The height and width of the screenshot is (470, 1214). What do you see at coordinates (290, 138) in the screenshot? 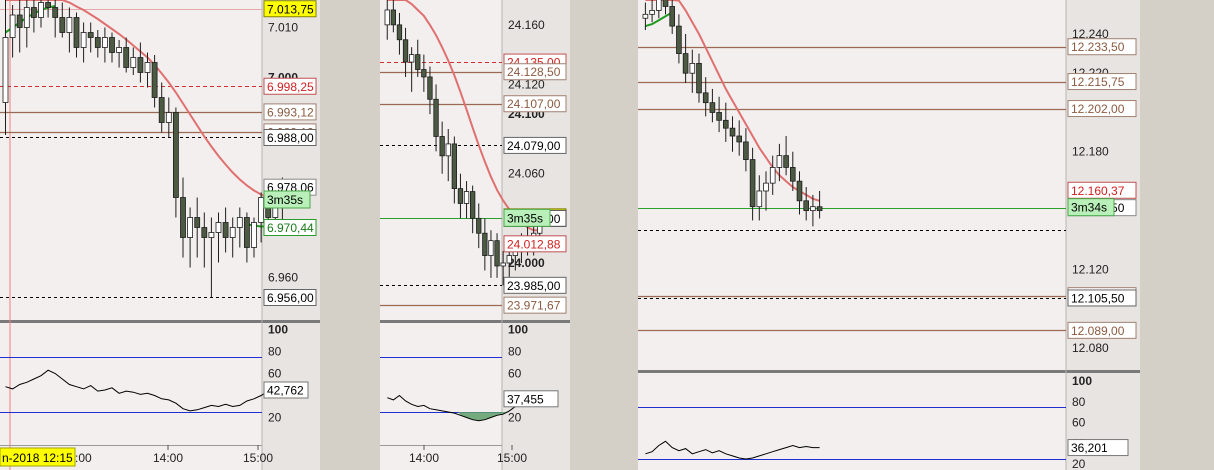
I see `price-level-label: 6.988,00` at bounding box center [290, 138].